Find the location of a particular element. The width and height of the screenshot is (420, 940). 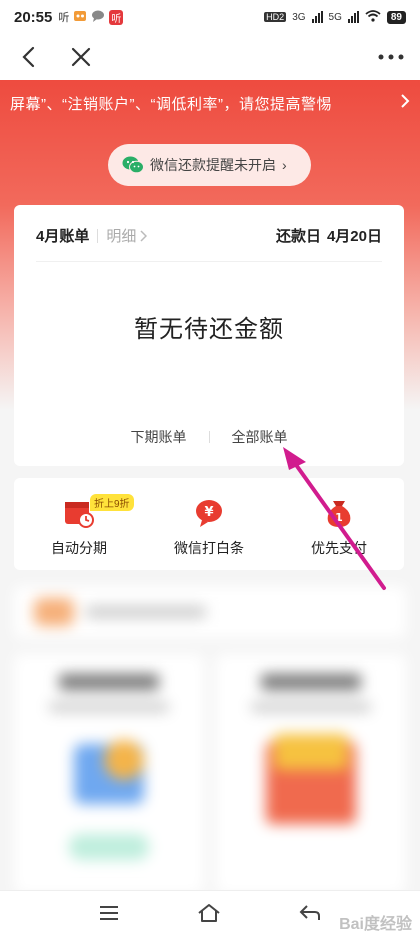

quick-action-wechat-baitiao: ¥ 微信打白条 is located at coordinates (209, 524).